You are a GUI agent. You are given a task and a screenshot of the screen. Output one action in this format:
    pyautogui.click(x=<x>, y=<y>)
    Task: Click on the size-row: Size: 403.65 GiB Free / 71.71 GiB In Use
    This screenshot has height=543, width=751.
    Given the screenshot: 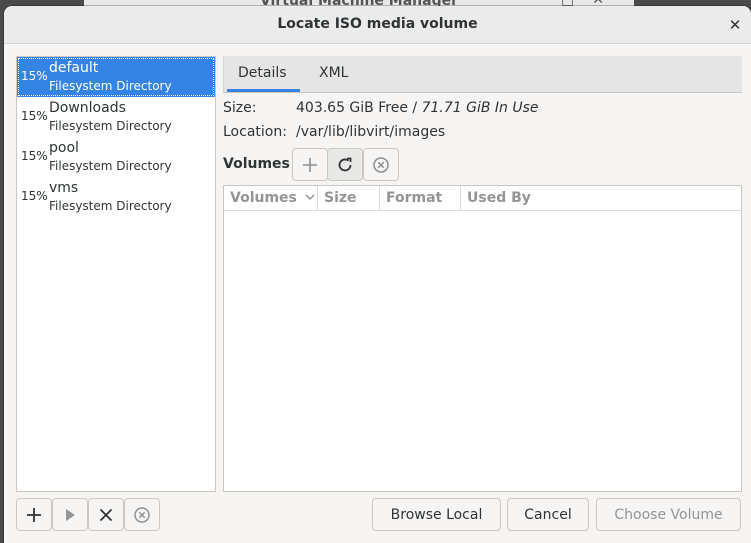 What is the action you would take?
    pyautogui.click(x=482, y=110)
    